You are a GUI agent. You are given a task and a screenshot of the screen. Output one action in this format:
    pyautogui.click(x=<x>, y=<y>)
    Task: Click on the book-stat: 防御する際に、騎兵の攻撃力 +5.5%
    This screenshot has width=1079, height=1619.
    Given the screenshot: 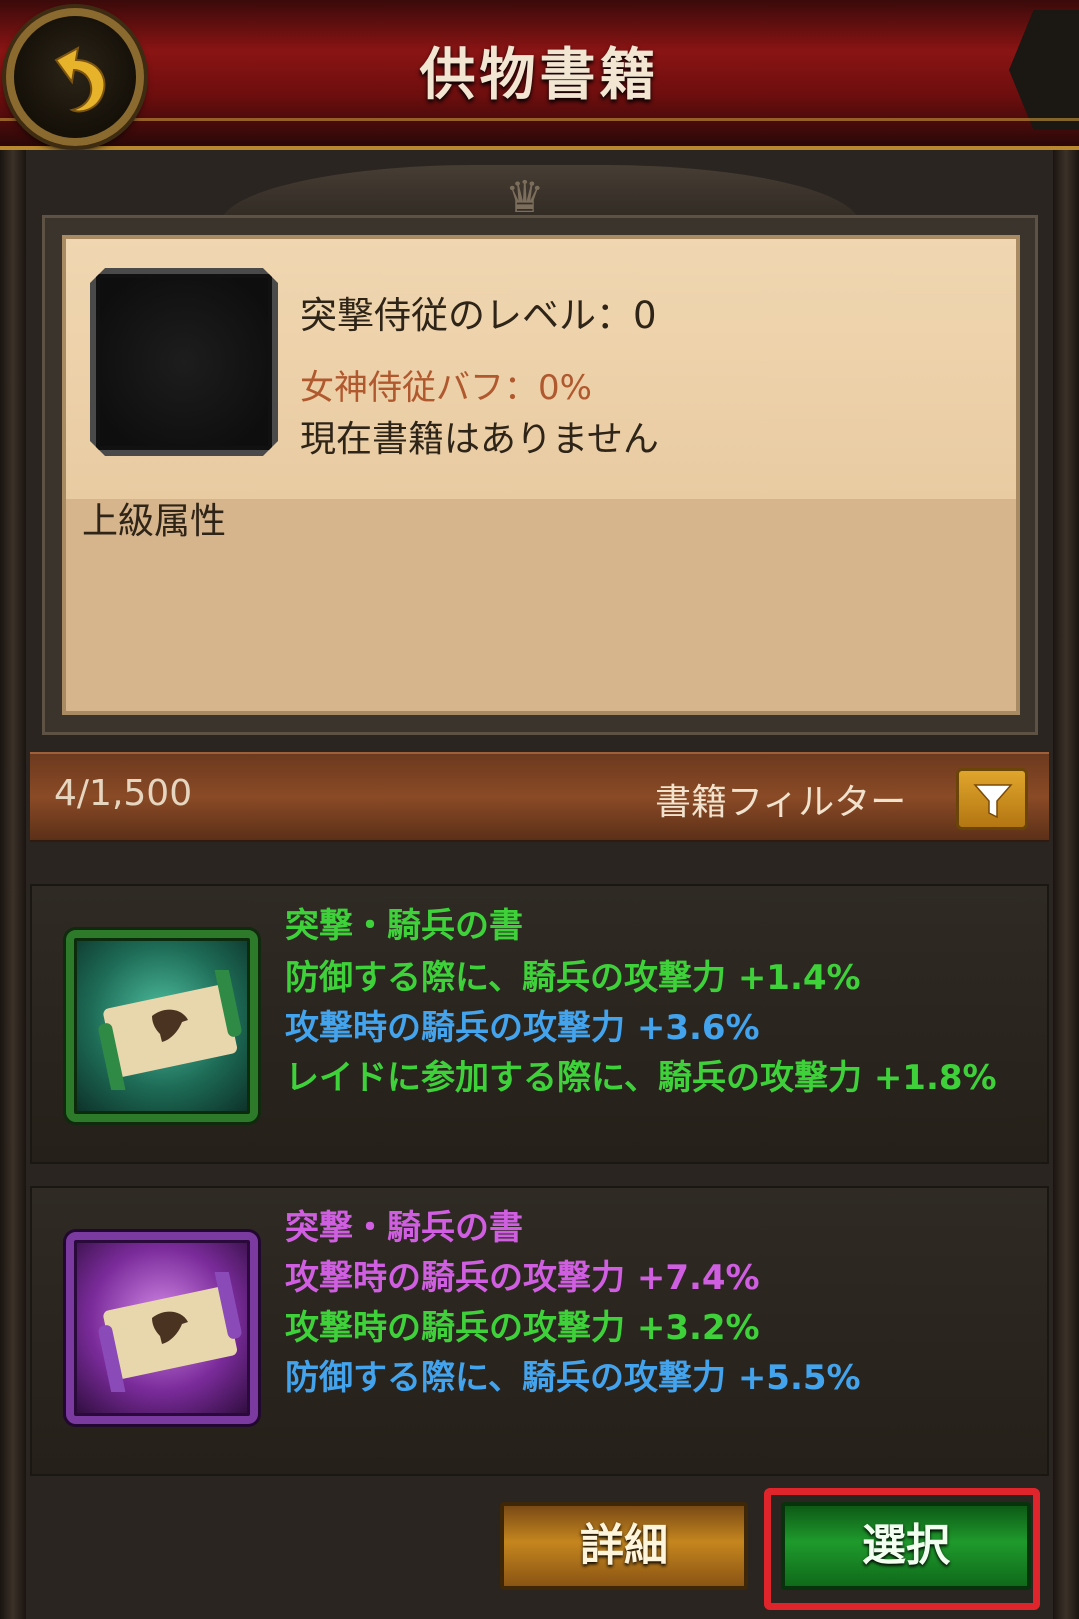 What is the action you would take?
    pyautogui.click(x=573, y=1378)
    